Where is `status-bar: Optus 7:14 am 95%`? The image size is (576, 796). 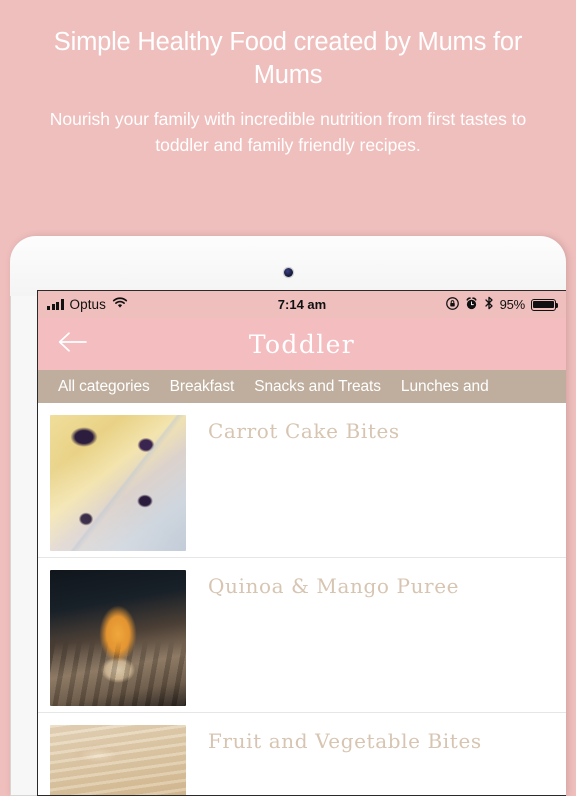 status-bar: Optus 7:14 am 95% is located at coordinates (302, 304).